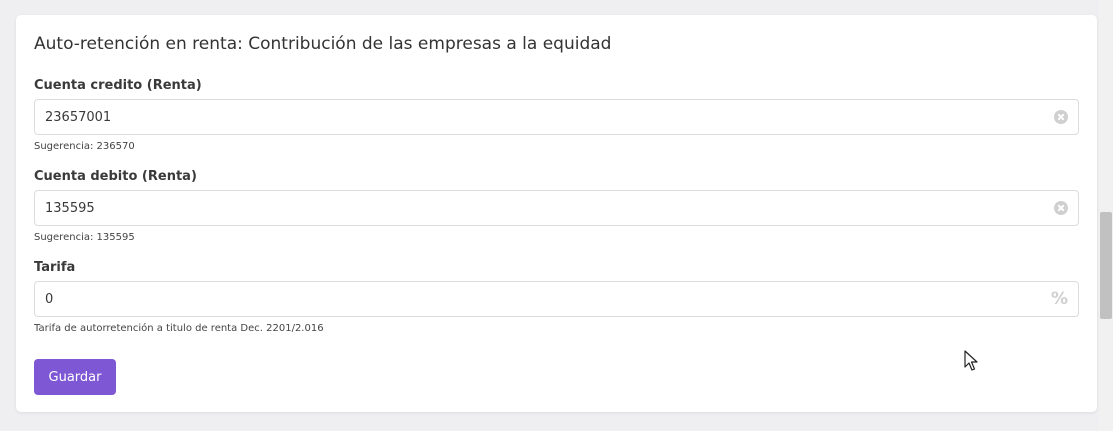 The height and width of the screenshot is (431, 1113). Describe the element at coordinates (118, 85) in the screenshot. I see `credit-account-label: Cuenta credito (Renta)` at that location.